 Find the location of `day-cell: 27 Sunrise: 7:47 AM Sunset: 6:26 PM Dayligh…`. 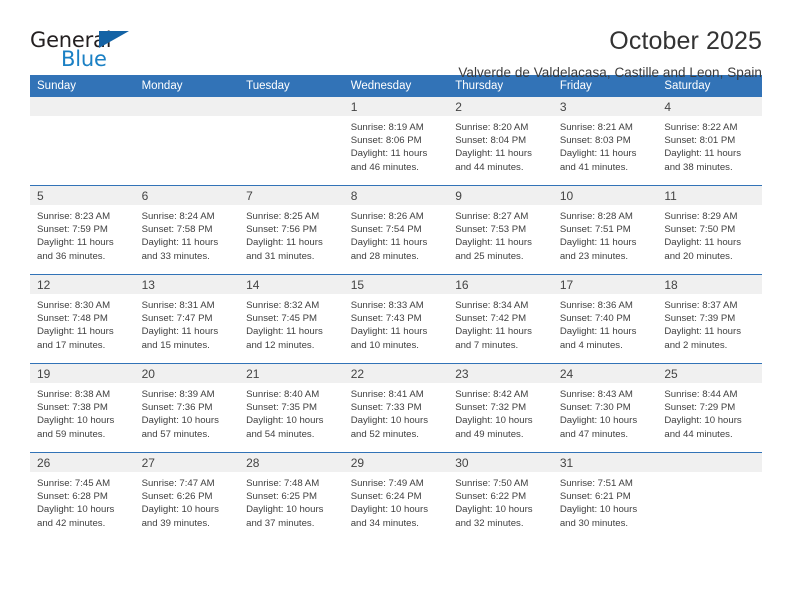

day-cell: 27 Sunrise: 7:47 AM Sunset: 6:26 PM Dayligh… is located at coordinates (187, 496).